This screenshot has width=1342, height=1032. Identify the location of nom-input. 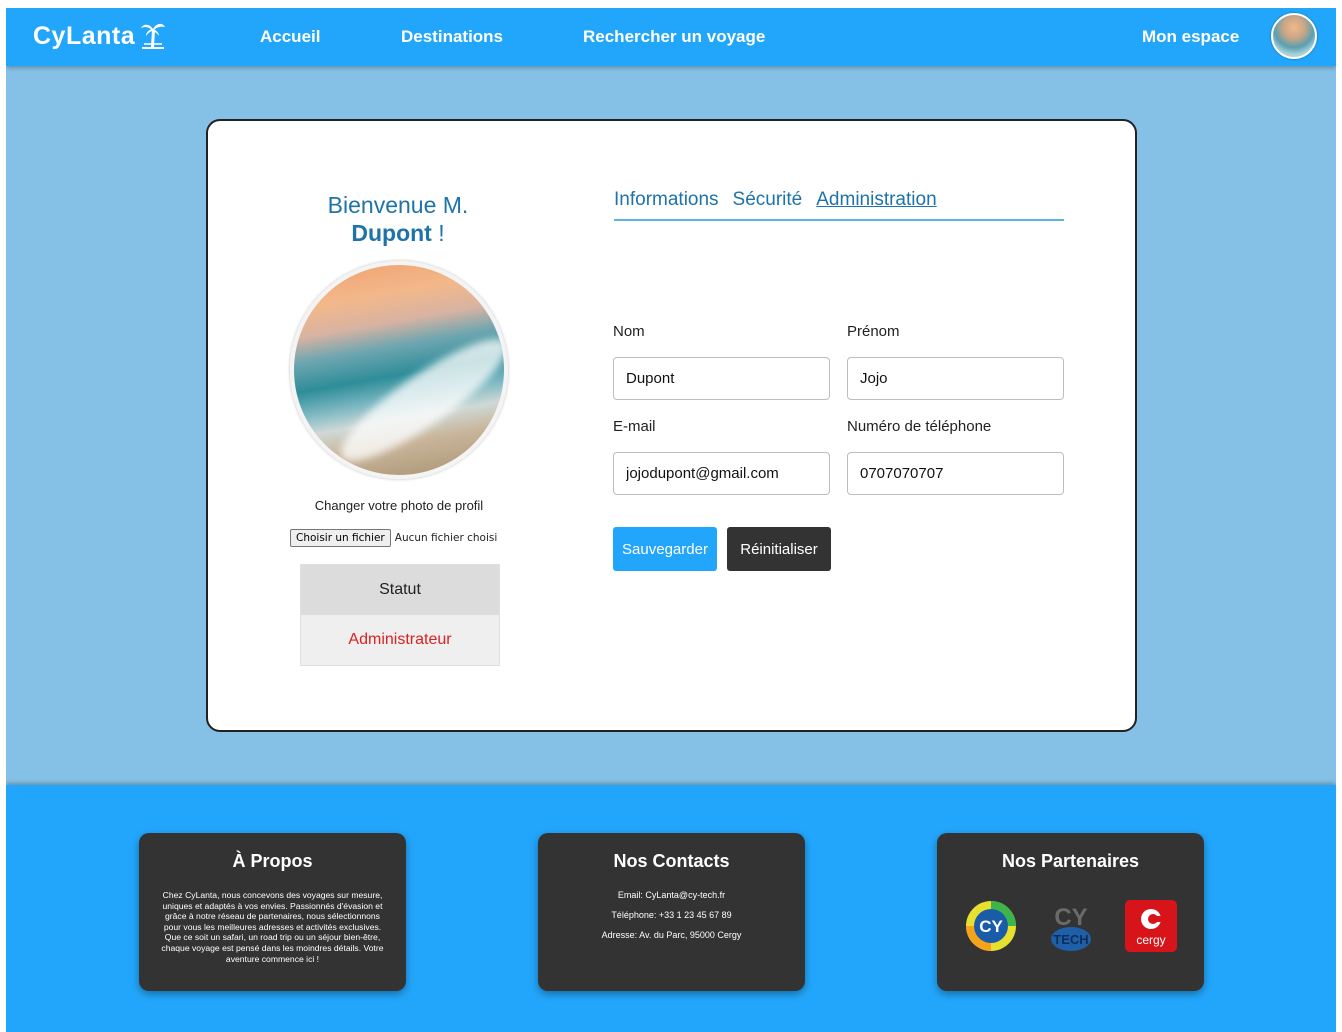
(721, 378).